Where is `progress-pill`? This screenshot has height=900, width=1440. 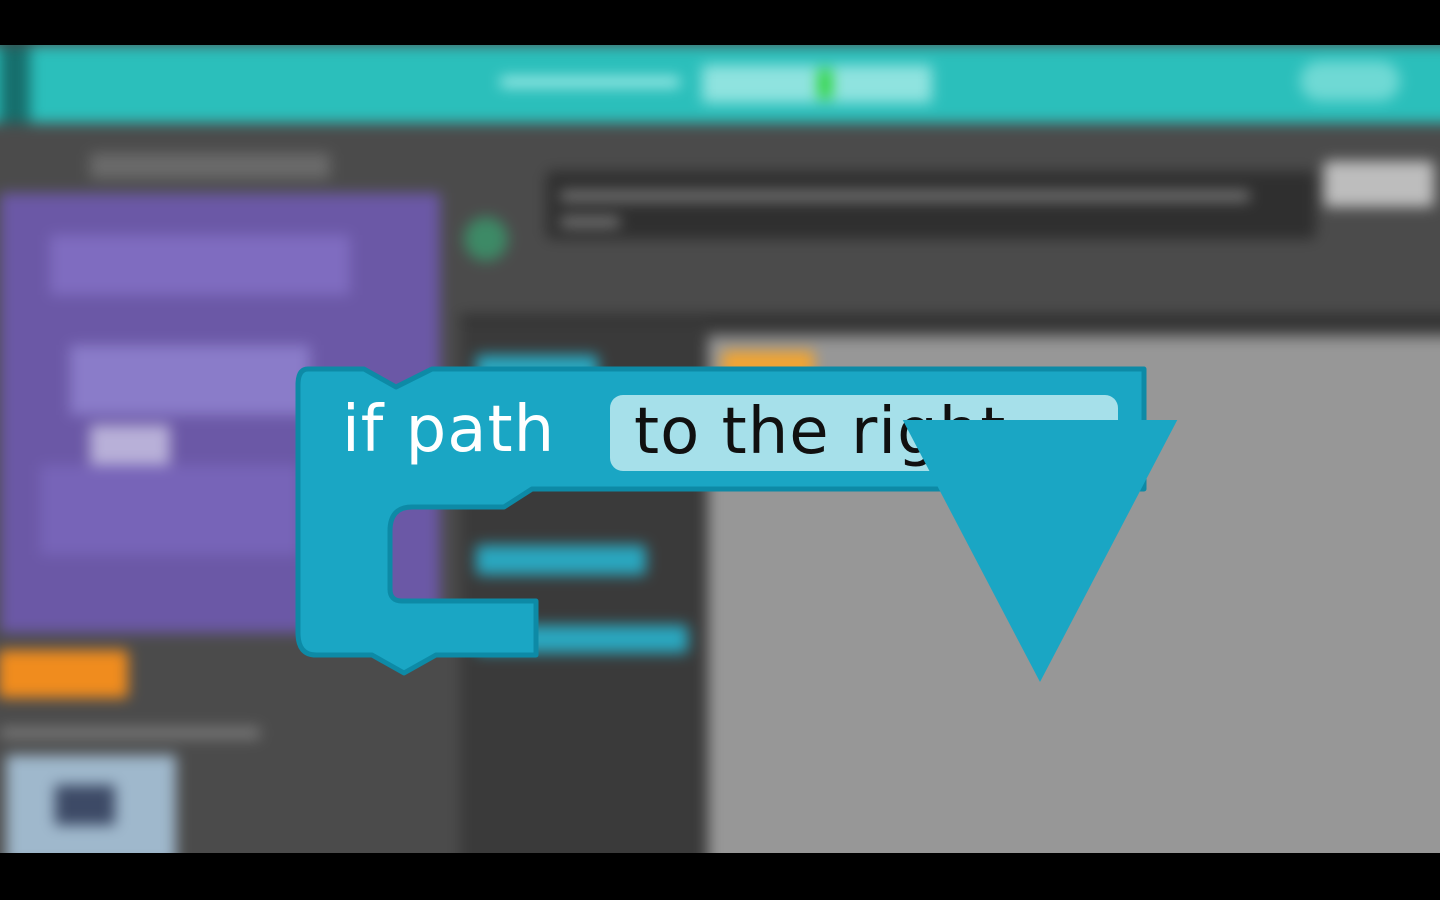
progress-pill is located at coordinates (817, 84).